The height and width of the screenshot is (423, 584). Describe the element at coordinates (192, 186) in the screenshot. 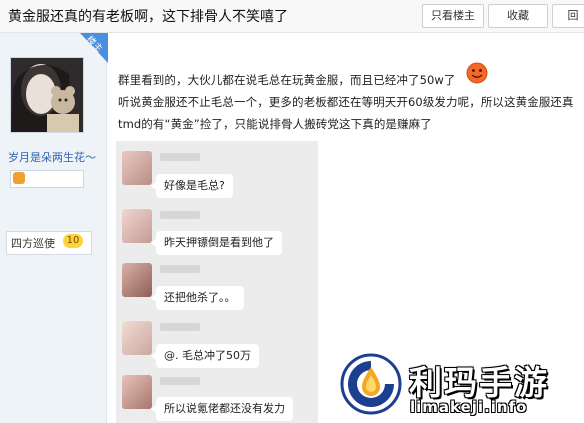

I see `chat-message: 好像是毛总?` at that location.